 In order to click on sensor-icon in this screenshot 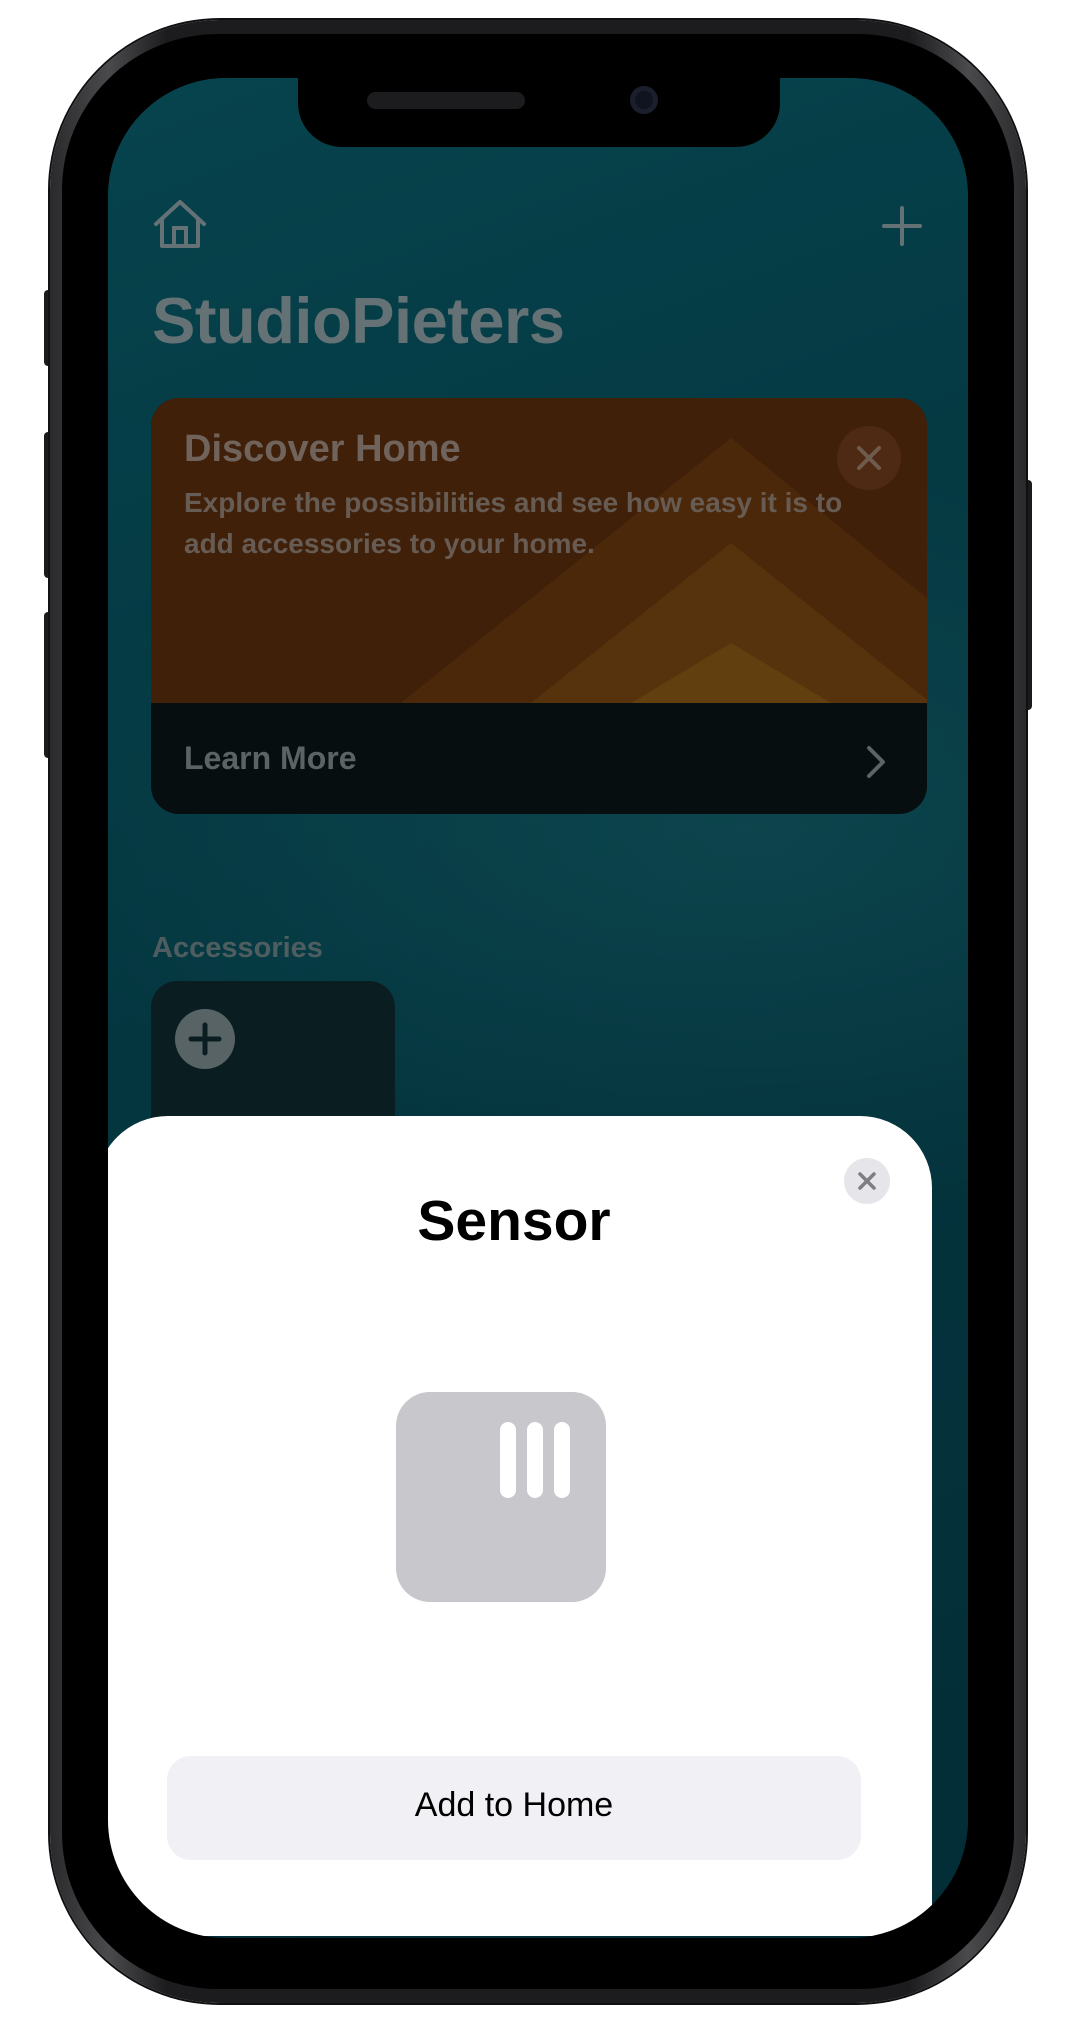, I will do `click(501, 1497)`.